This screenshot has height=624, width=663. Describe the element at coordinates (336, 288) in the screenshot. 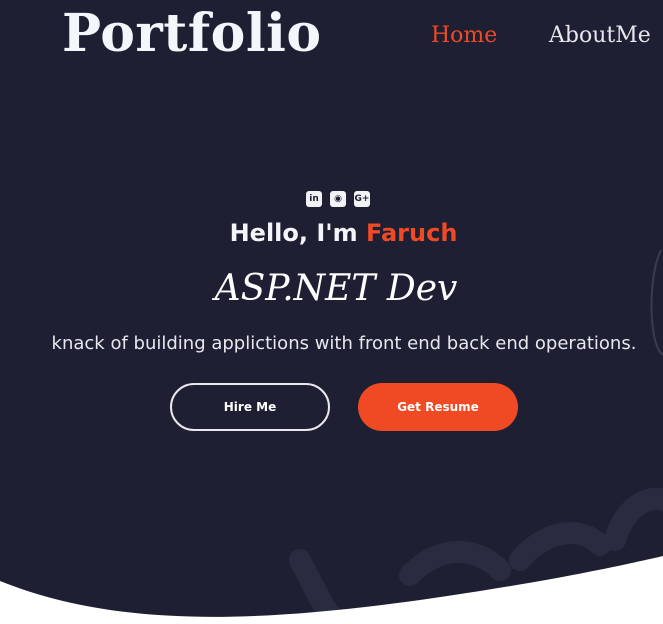

I see `role-title: ASP.NET Dev` at that location.